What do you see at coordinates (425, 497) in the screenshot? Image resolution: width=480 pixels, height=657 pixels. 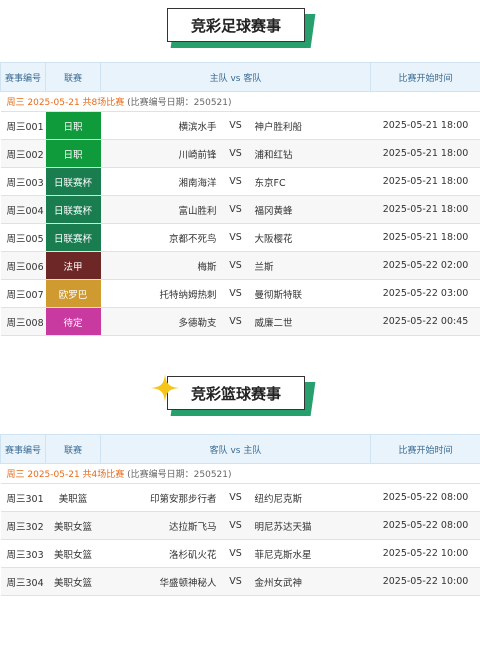 I see `match-time: 2025-05-22 08:00` at bounding box center [425, 497].